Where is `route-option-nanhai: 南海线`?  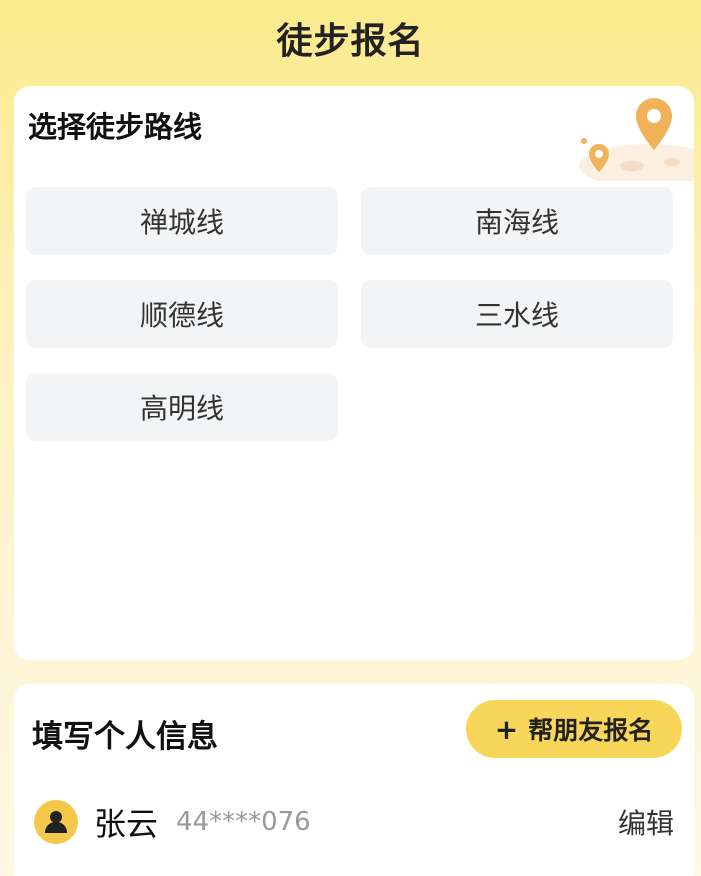
route-option-nanhai: 南海线 is located at coordinates (517, 221).